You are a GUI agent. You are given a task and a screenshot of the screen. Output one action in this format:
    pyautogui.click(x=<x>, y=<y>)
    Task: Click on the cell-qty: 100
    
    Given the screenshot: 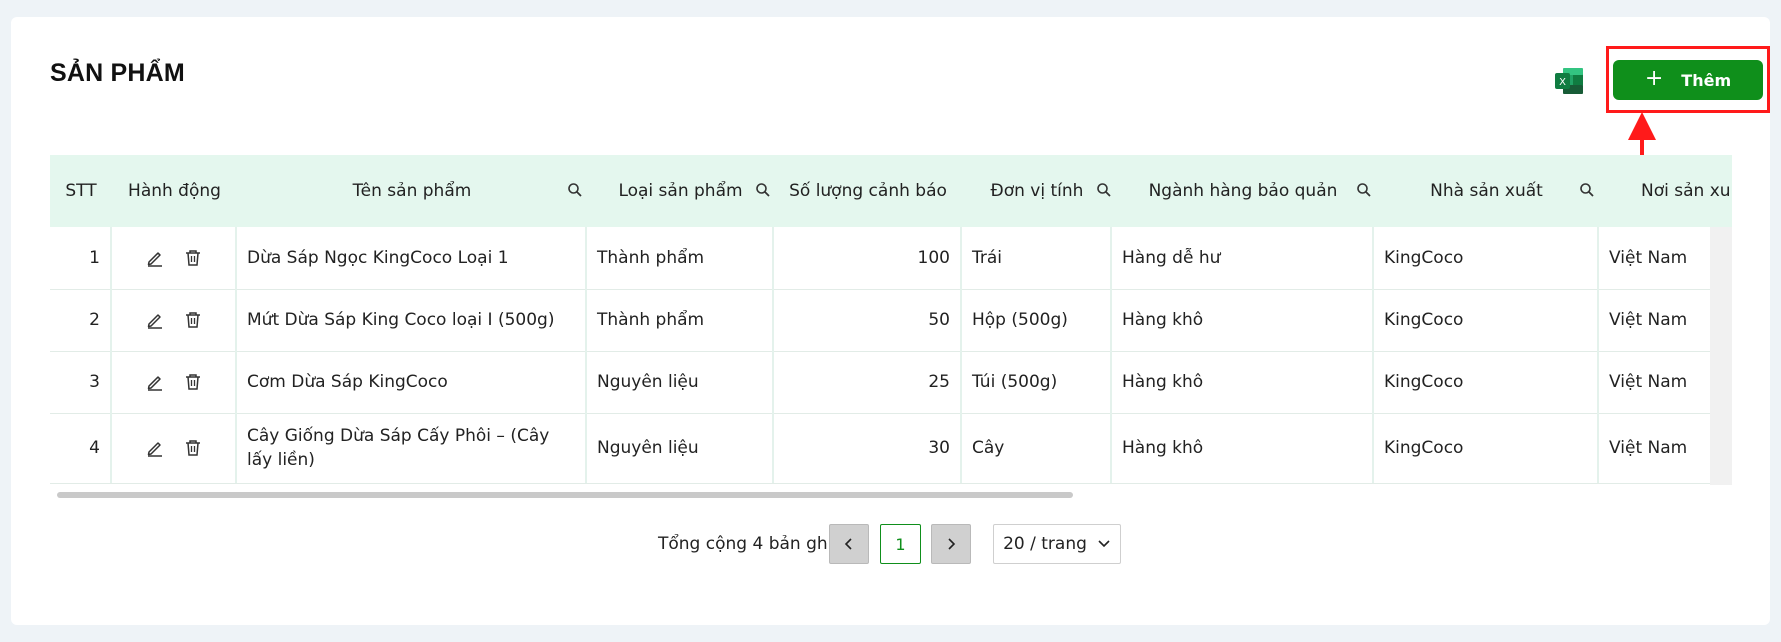 What is the action you would take?
    pyautogui.click(x=868, y=258)
    